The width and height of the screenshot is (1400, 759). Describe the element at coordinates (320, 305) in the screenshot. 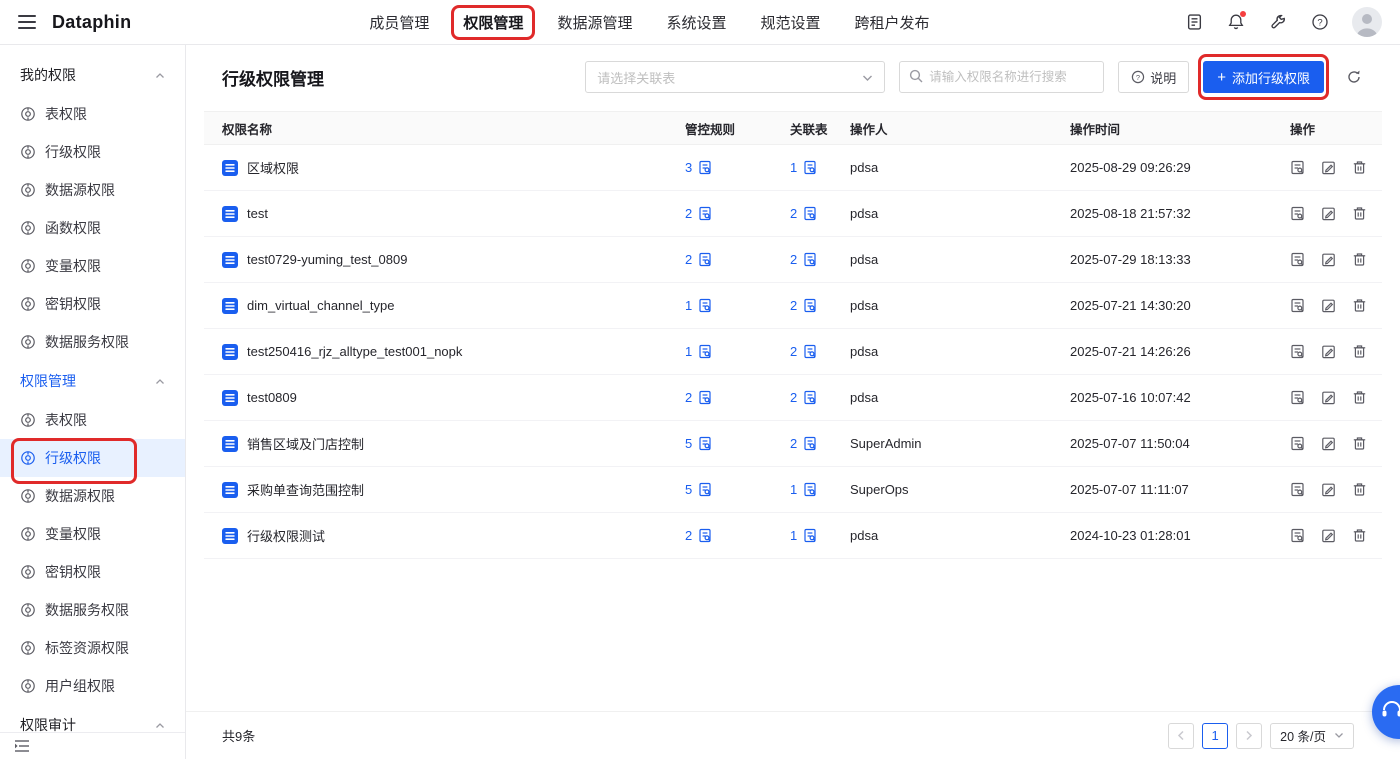

I see `permission-name: dim_virtual_channel_type` at that location.